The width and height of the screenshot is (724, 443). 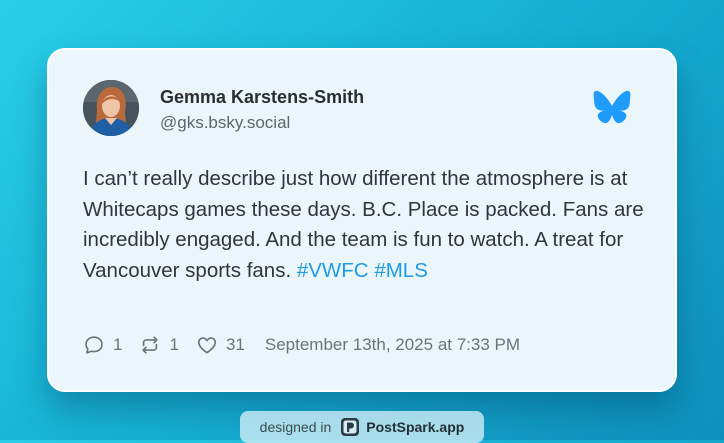 I want to click on post-meta: 1 1 31 September 13th, 2025 at 7:33 PM, so click(x=301, y=345).